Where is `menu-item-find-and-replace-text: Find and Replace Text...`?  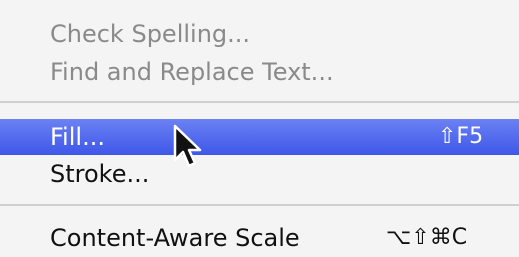
menu-item-find-and-replace-text: Find and Replace Text... is located at coordinates (259, 72).